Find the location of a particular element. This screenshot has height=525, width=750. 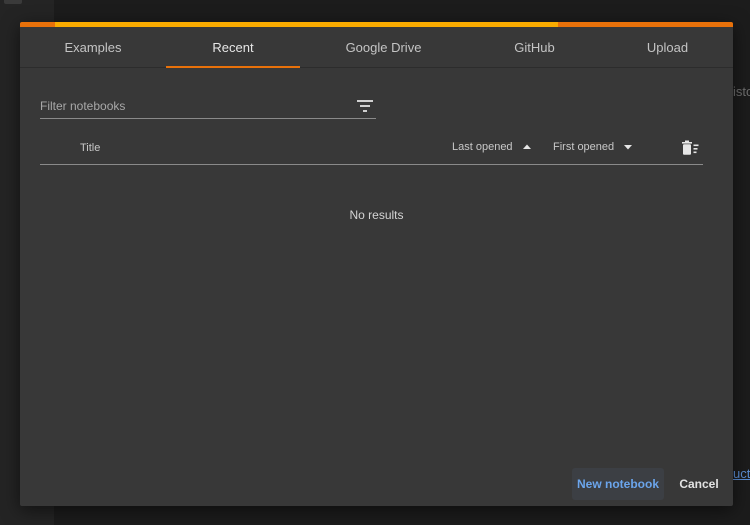

tab-label: Examples is located at coordinates (93, 47).